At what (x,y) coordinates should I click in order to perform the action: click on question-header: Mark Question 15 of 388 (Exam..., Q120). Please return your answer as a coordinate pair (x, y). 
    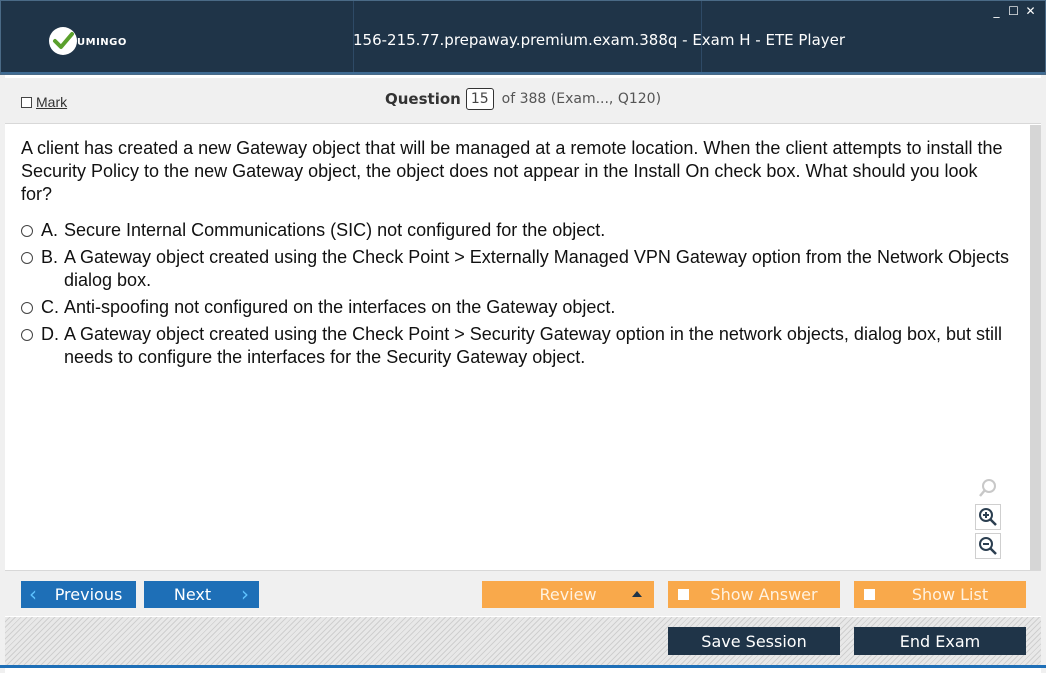
    Looking at the image, I should click on (523, 101).